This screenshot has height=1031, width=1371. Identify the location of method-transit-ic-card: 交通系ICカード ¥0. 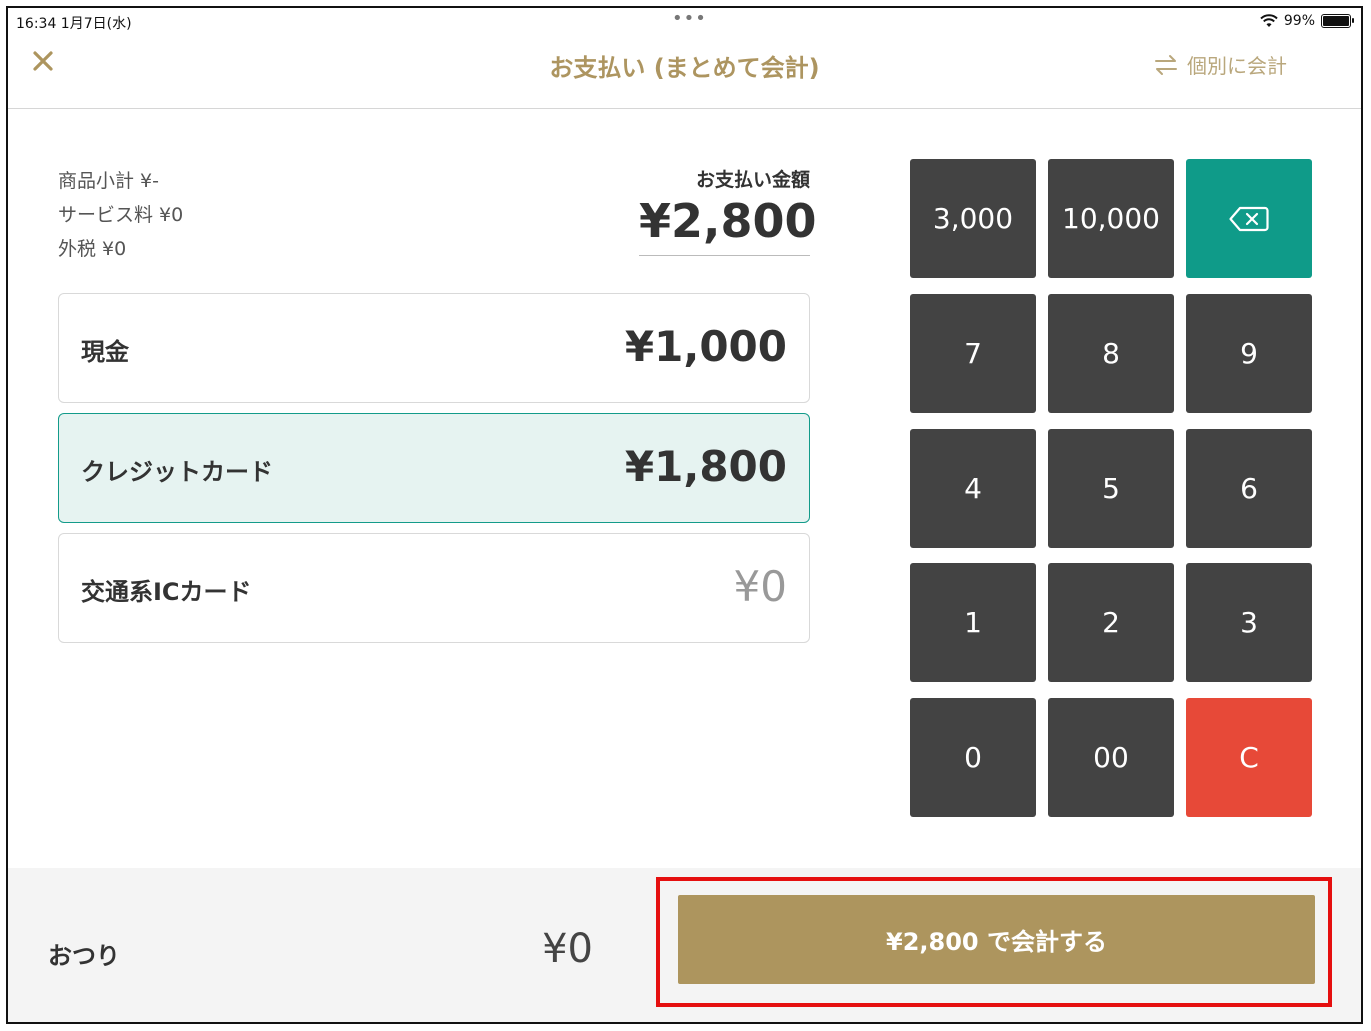
(434, 588).